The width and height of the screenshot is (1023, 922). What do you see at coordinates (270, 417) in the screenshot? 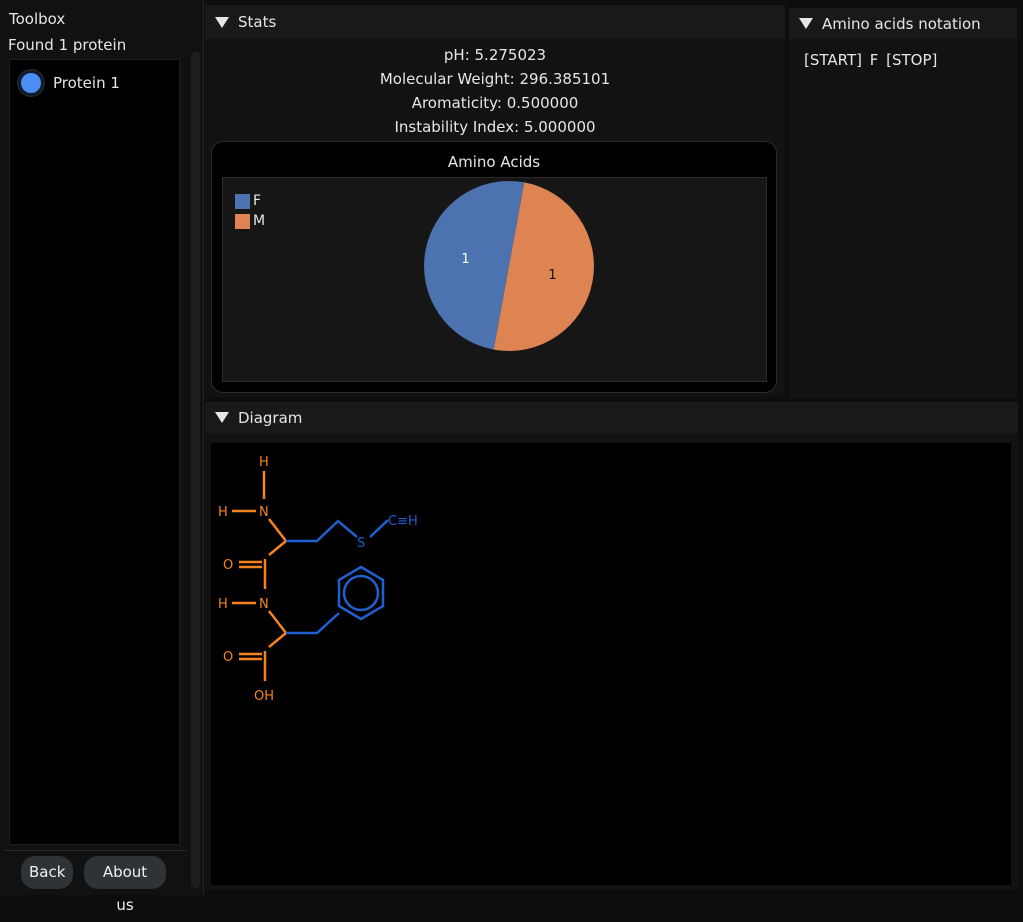
I see `diagram-title: Diagram` at bounding box center [270, 417].